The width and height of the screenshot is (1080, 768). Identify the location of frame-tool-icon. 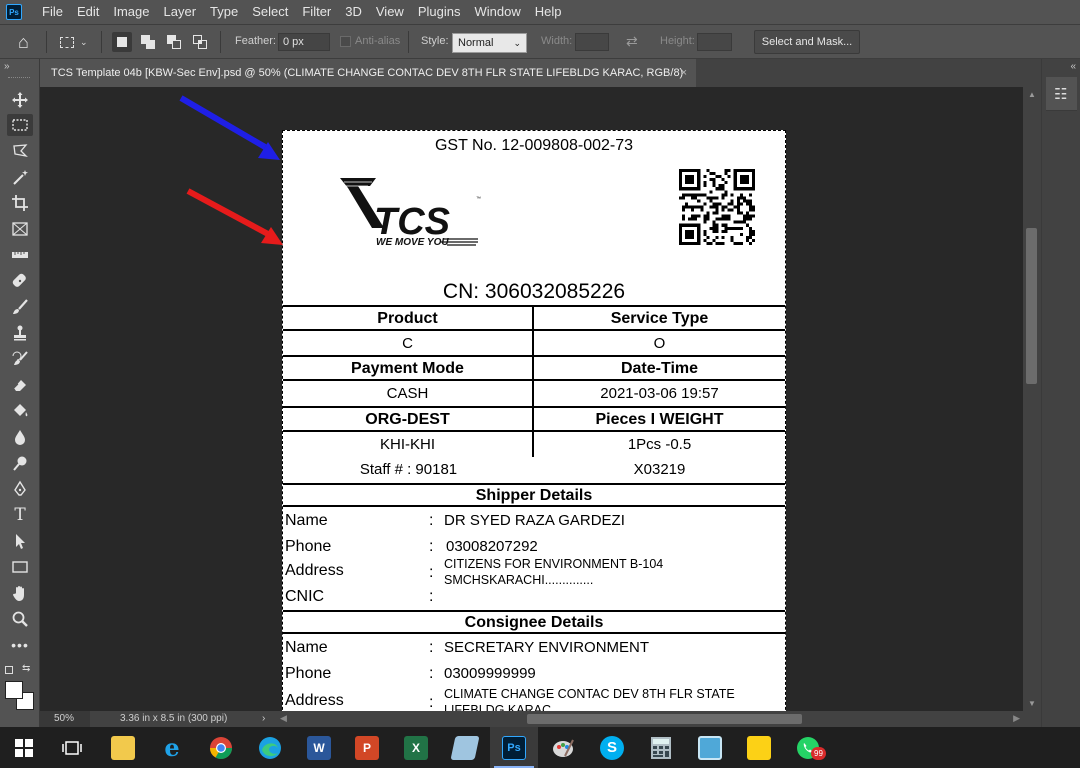
(20, 229).